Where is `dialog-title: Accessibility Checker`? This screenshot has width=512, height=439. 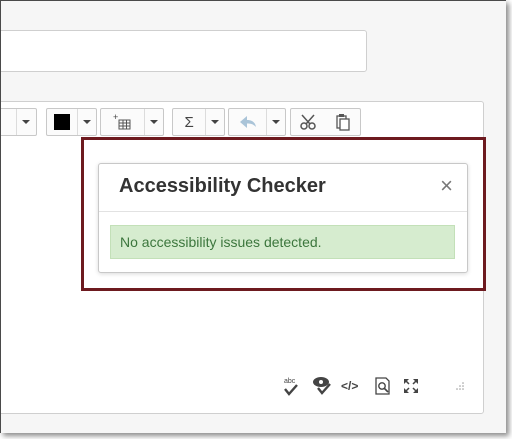 dialog-title: Accessibility Checker is located at coordinates (222, 186).